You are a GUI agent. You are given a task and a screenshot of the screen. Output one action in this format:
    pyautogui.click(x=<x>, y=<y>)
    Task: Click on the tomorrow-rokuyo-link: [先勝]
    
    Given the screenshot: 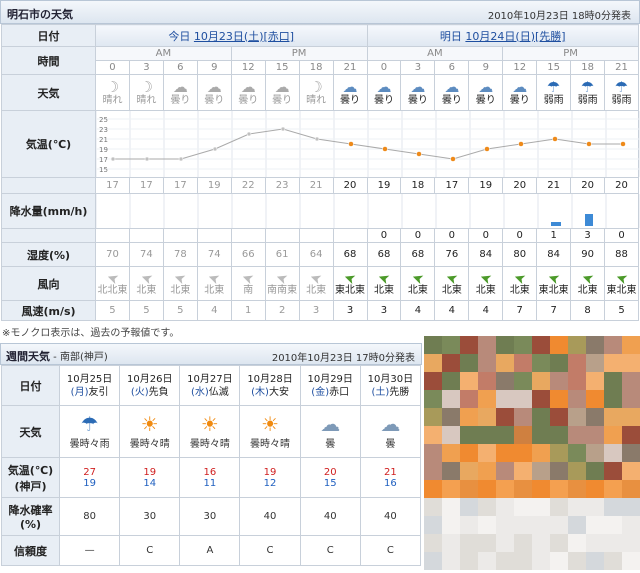 What is the action you would take?
    pyautogui.click(x=550, y=36)
    